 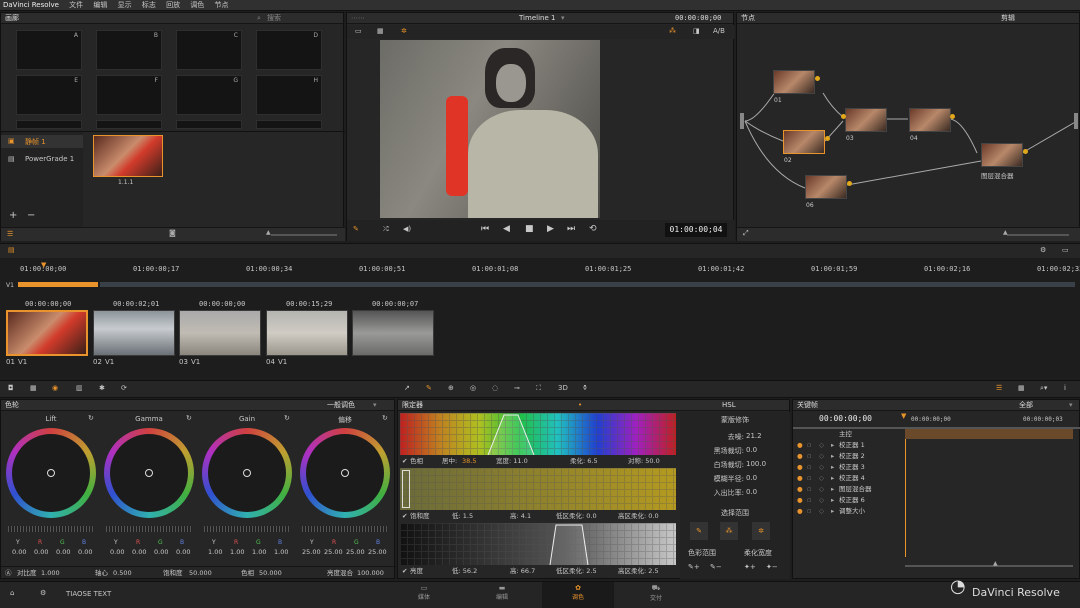 What do you see at coordinates (729, 531) in the screenshot?
I see `cloud-icon: ⁂` at bounding box center [729, 531].